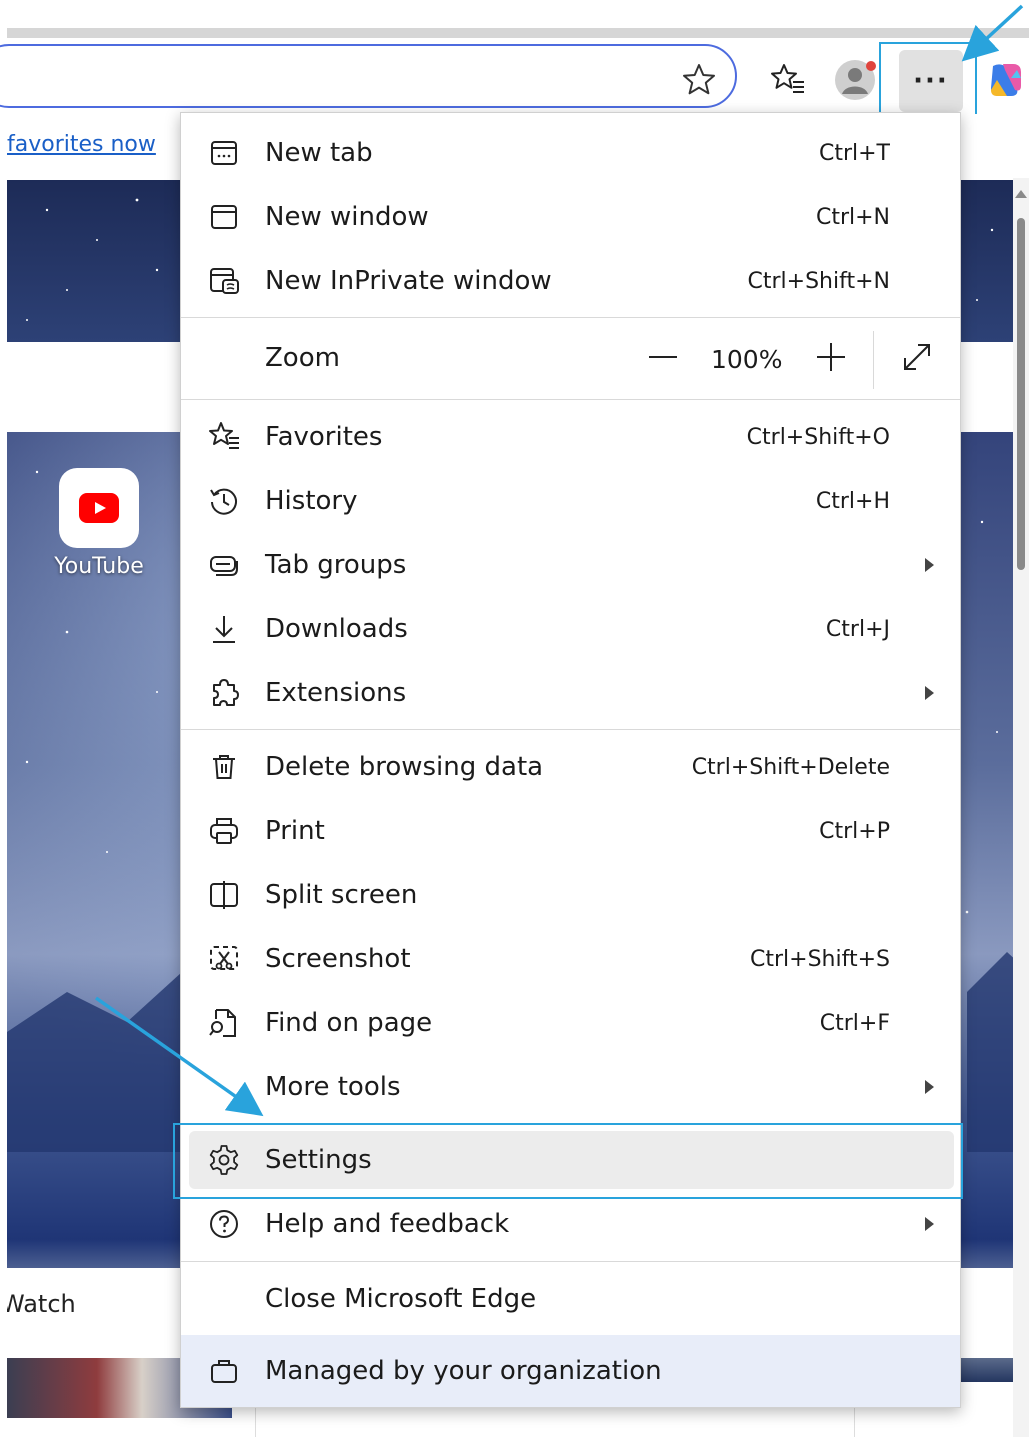 Image resolution: width=1029 pixels, height=1437 pixels. Describe the element at coordinates (518, 33) in the screenshot. I see `tab-strip` at that location.